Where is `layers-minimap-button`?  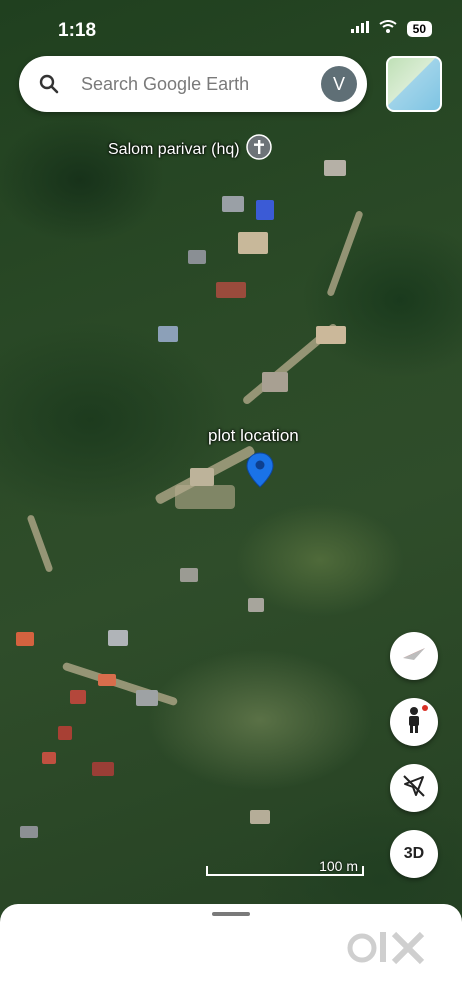
layers-minimap-button is located at coordinates (414, 84).